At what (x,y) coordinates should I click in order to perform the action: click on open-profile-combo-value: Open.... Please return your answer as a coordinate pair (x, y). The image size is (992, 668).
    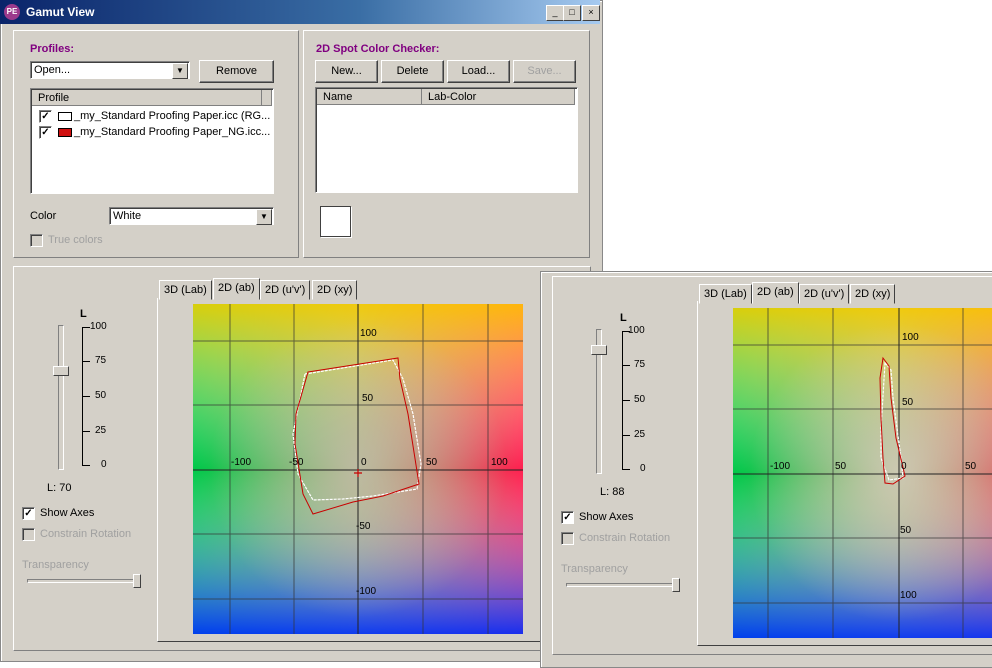
    Looking at the image, I should click on (52, 70).